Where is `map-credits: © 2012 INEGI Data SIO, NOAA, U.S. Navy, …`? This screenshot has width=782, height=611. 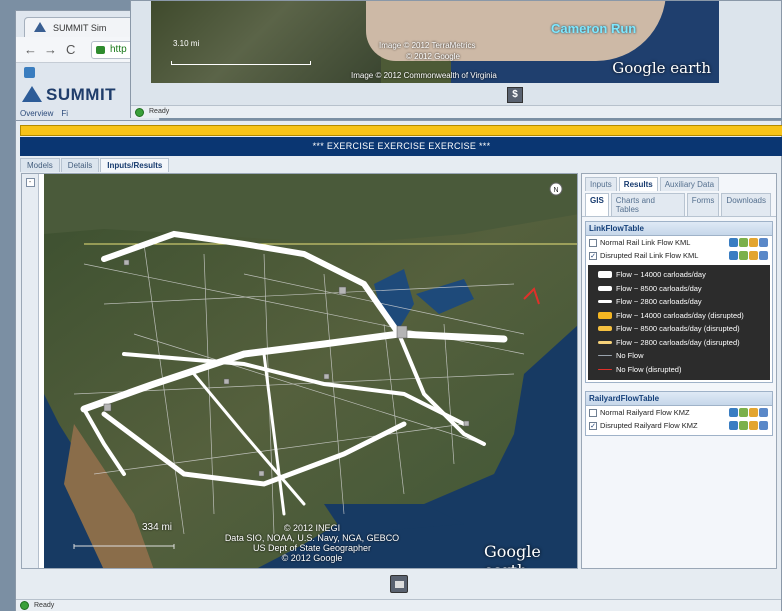 map-credits: © 2012 INEGI Data SIO, NOAA, U.S. Navy, … is located at coordinates (312, 543).